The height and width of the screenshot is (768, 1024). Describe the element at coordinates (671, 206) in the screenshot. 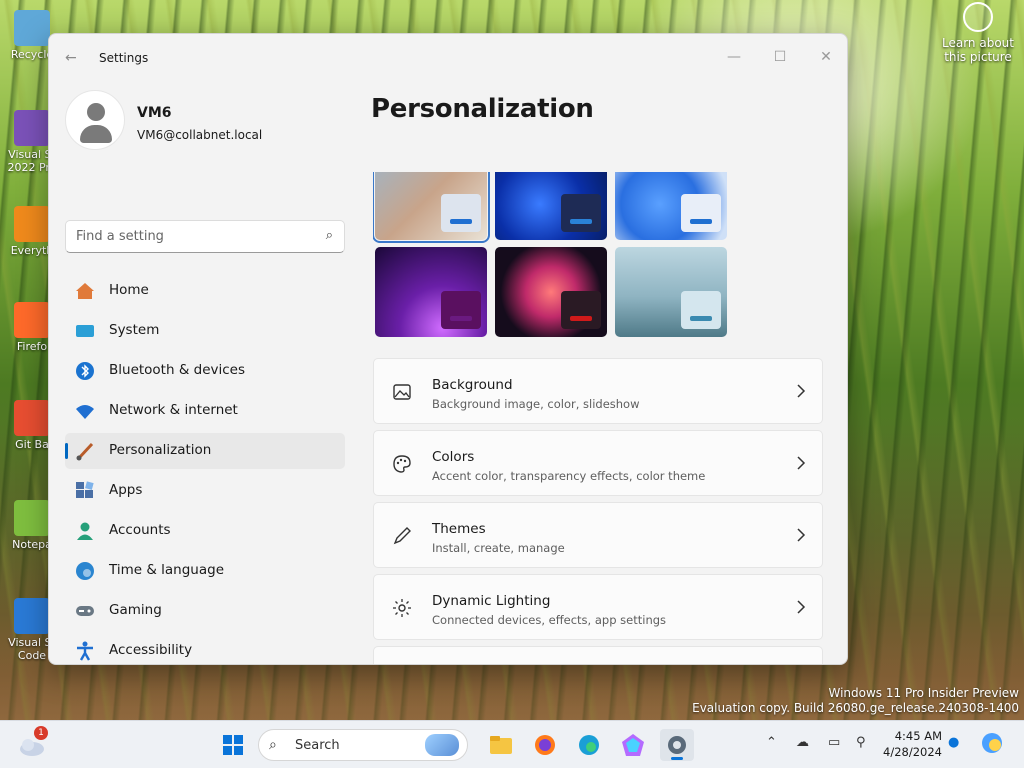

I see `theme-bloom-light` at that location.